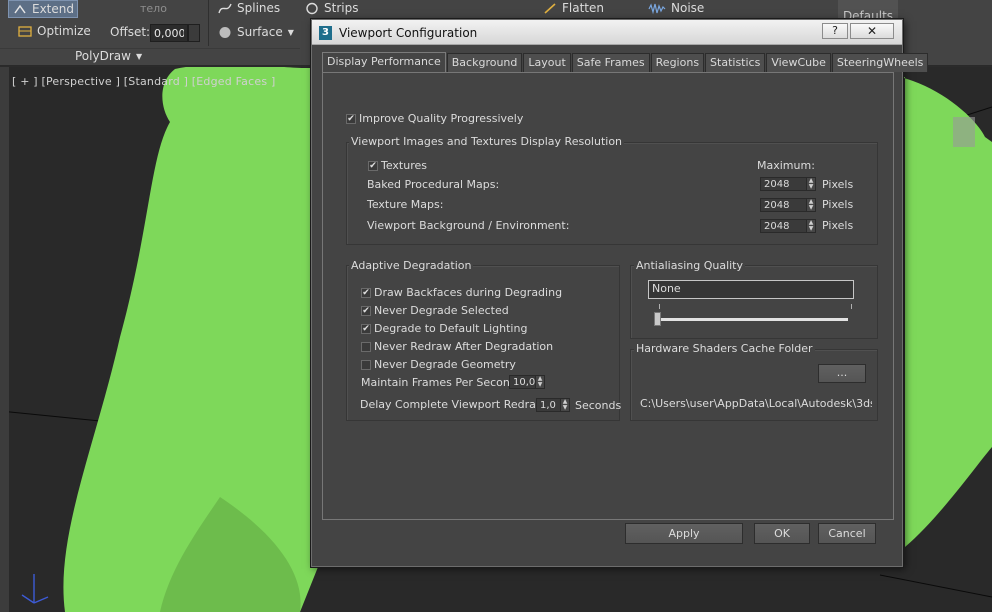 The height and width of the screenshot is (612, 992). Describe the element at coordinates (4, 339) in the screenshot. I see `viewport-side-strip` at that location.